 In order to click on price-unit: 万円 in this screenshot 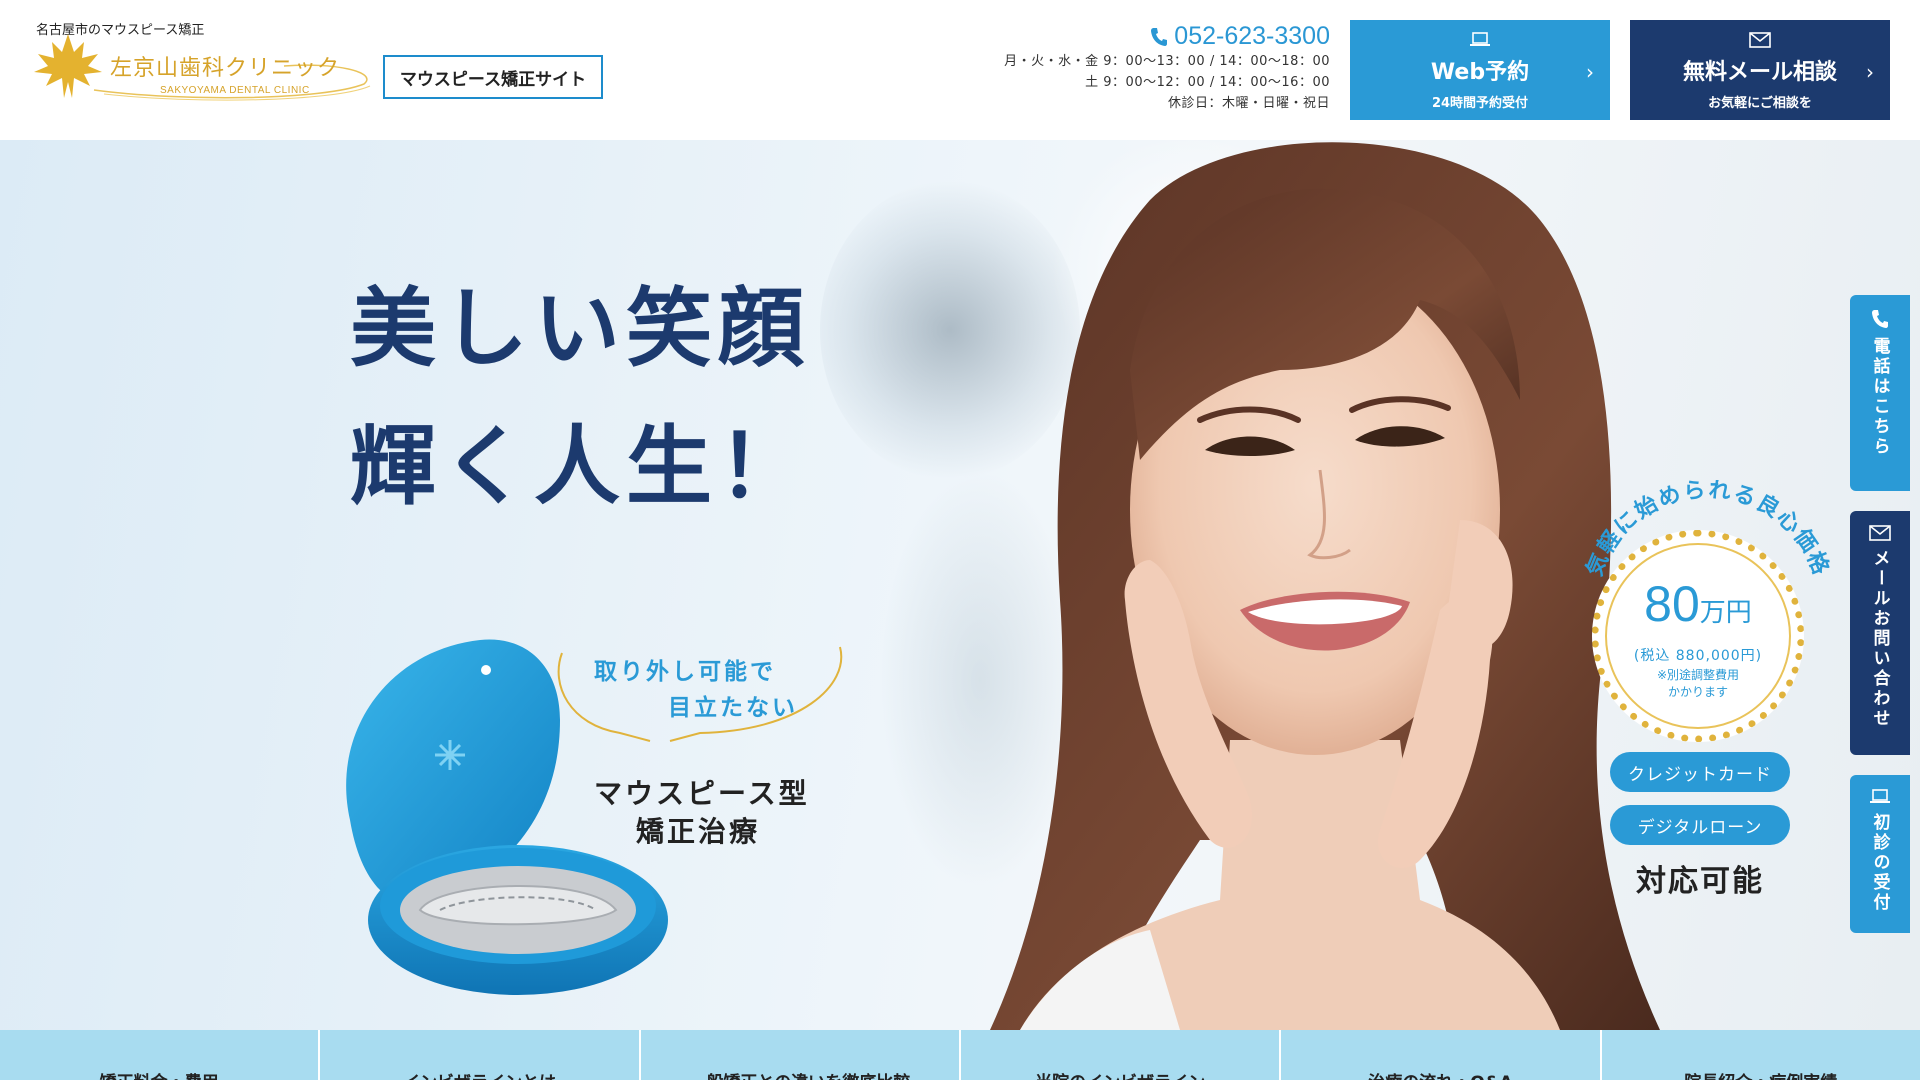, I will do `click(1725, 612)`.